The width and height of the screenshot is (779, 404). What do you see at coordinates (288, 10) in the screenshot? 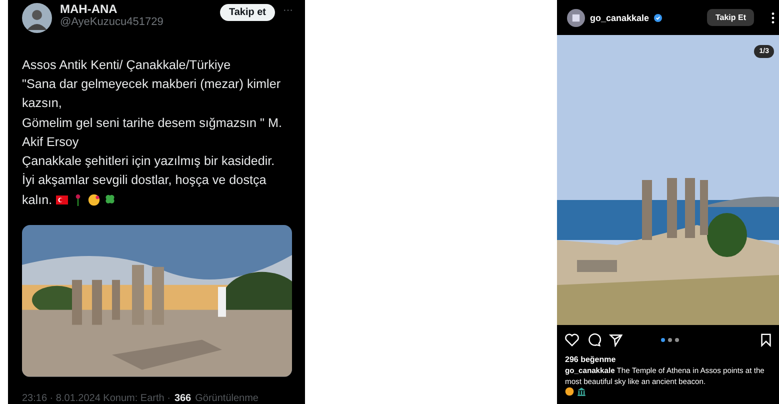
I see `more-button: ···` at bounding box center [288, 10].